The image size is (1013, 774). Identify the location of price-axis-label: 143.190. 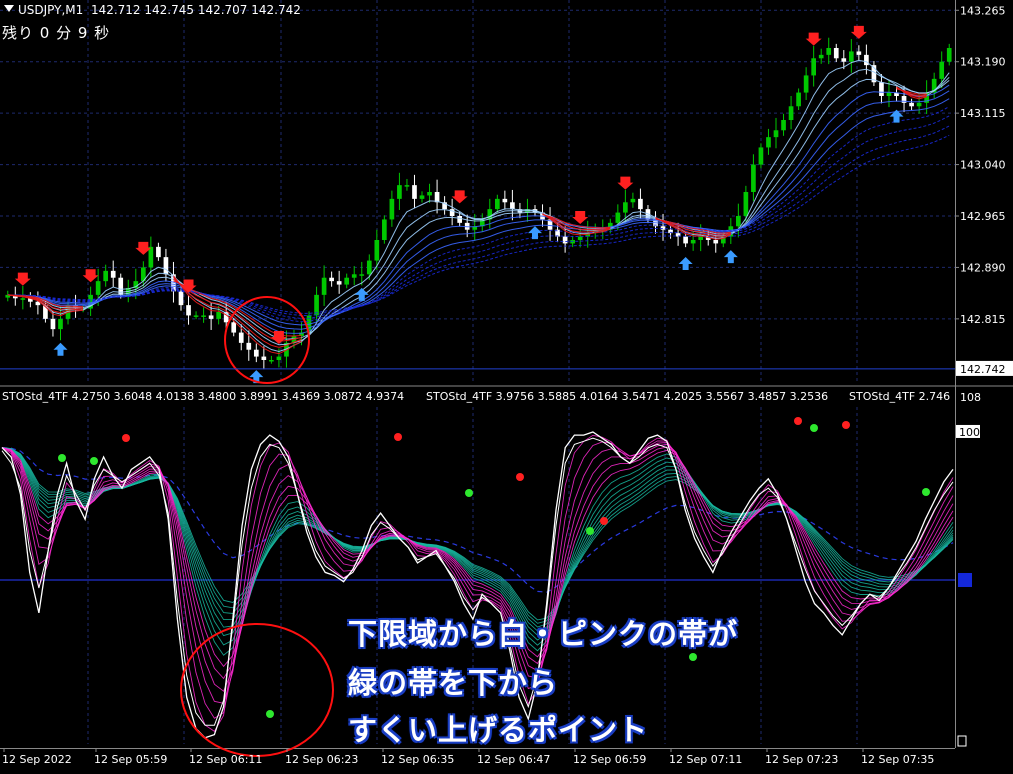
(983, 62).